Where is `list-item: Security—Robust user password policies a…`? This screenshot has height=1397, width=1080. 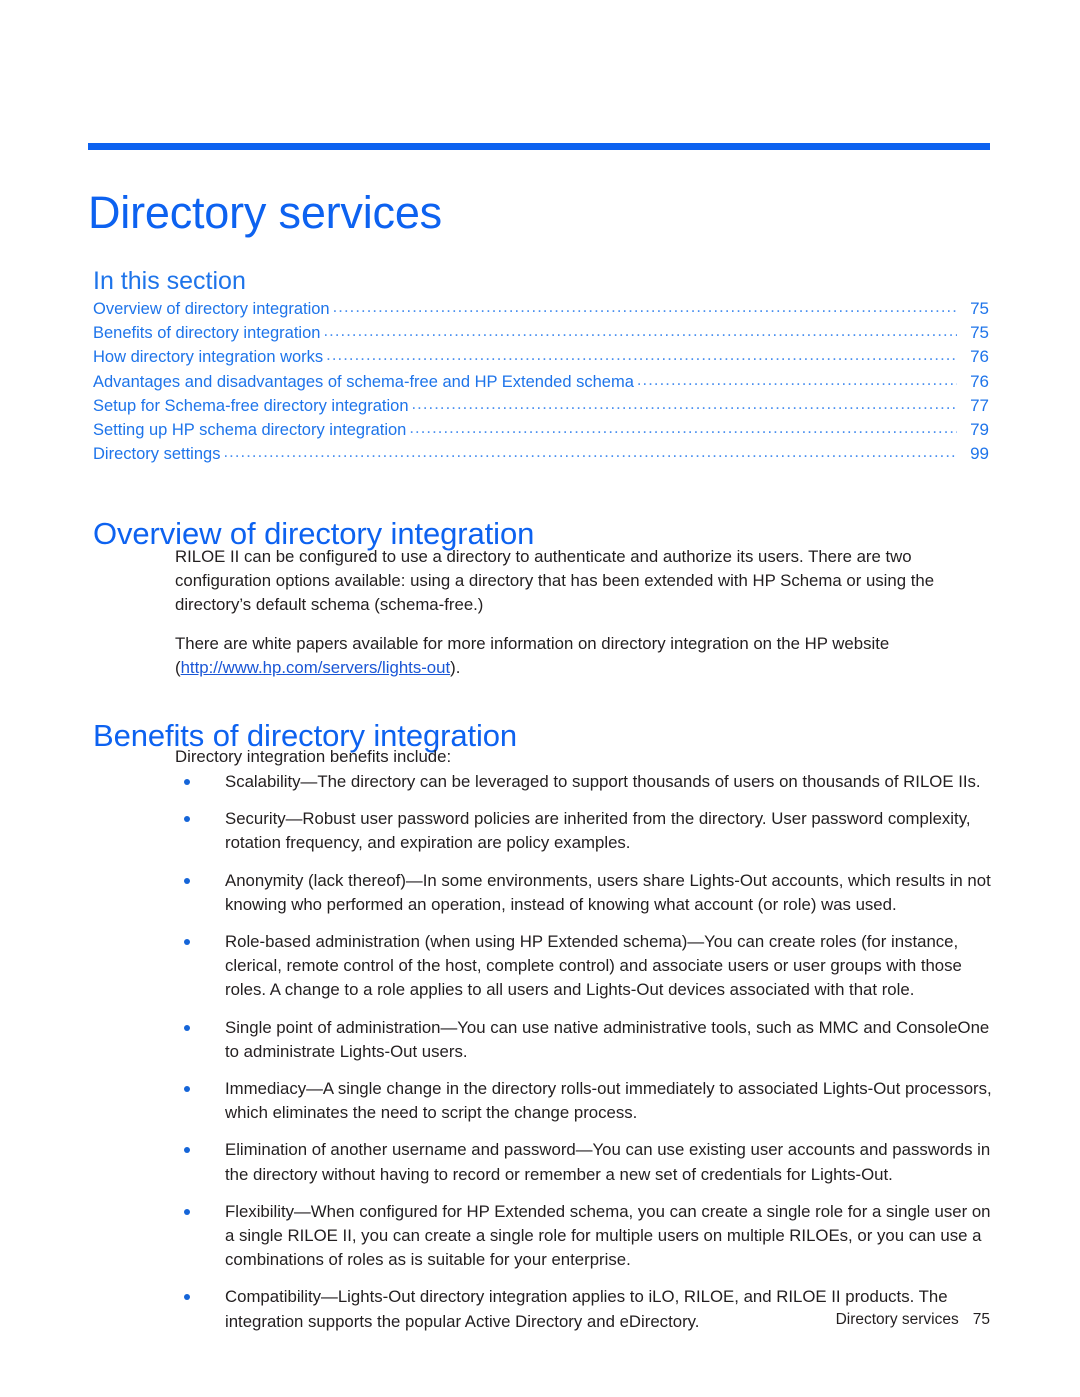
list-item: Security—Robust user password policies a… is located at coordinates (584, 831).